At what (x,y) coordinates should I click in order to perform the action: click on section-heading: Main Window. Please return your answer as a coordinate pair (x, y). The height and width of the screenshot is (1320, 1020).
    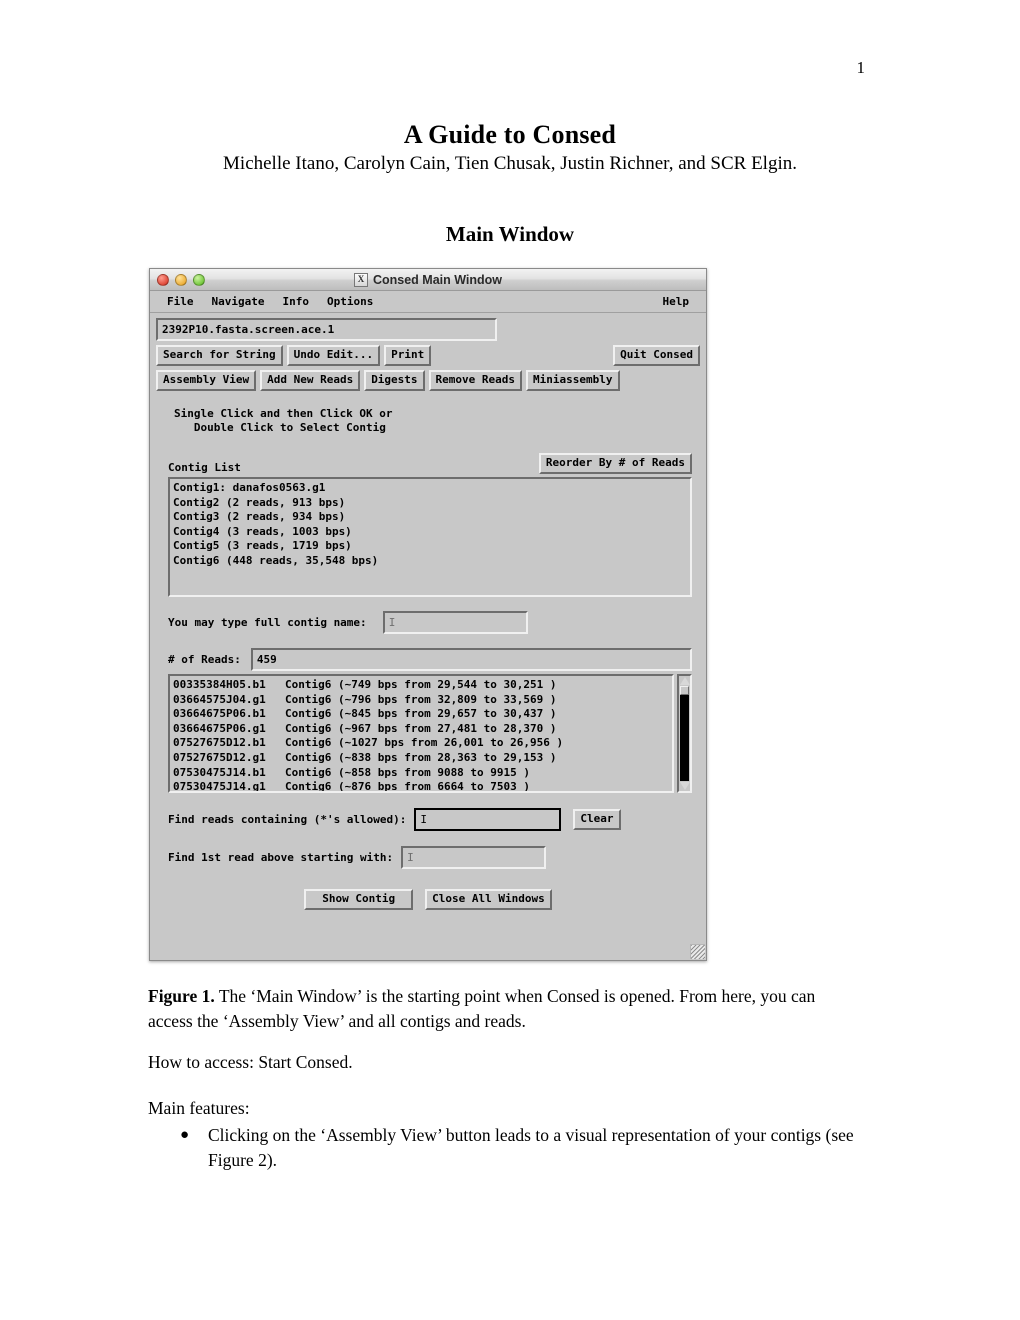
    Looking at the image, I should click on (510, 234).